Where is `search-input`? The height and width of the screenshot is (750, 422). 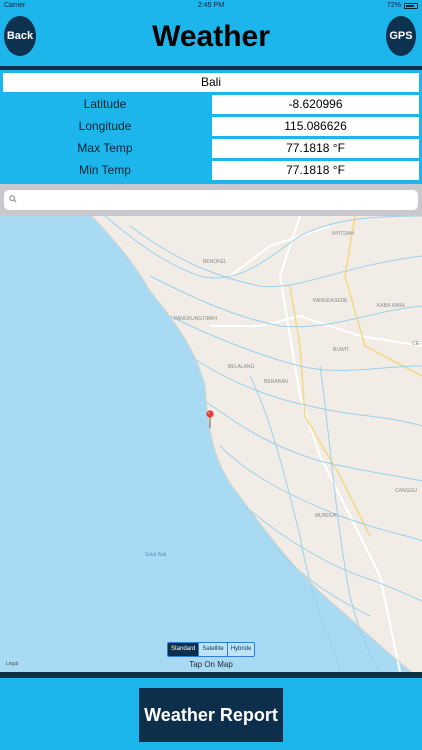 search-input is located at coordinates (211, 200).